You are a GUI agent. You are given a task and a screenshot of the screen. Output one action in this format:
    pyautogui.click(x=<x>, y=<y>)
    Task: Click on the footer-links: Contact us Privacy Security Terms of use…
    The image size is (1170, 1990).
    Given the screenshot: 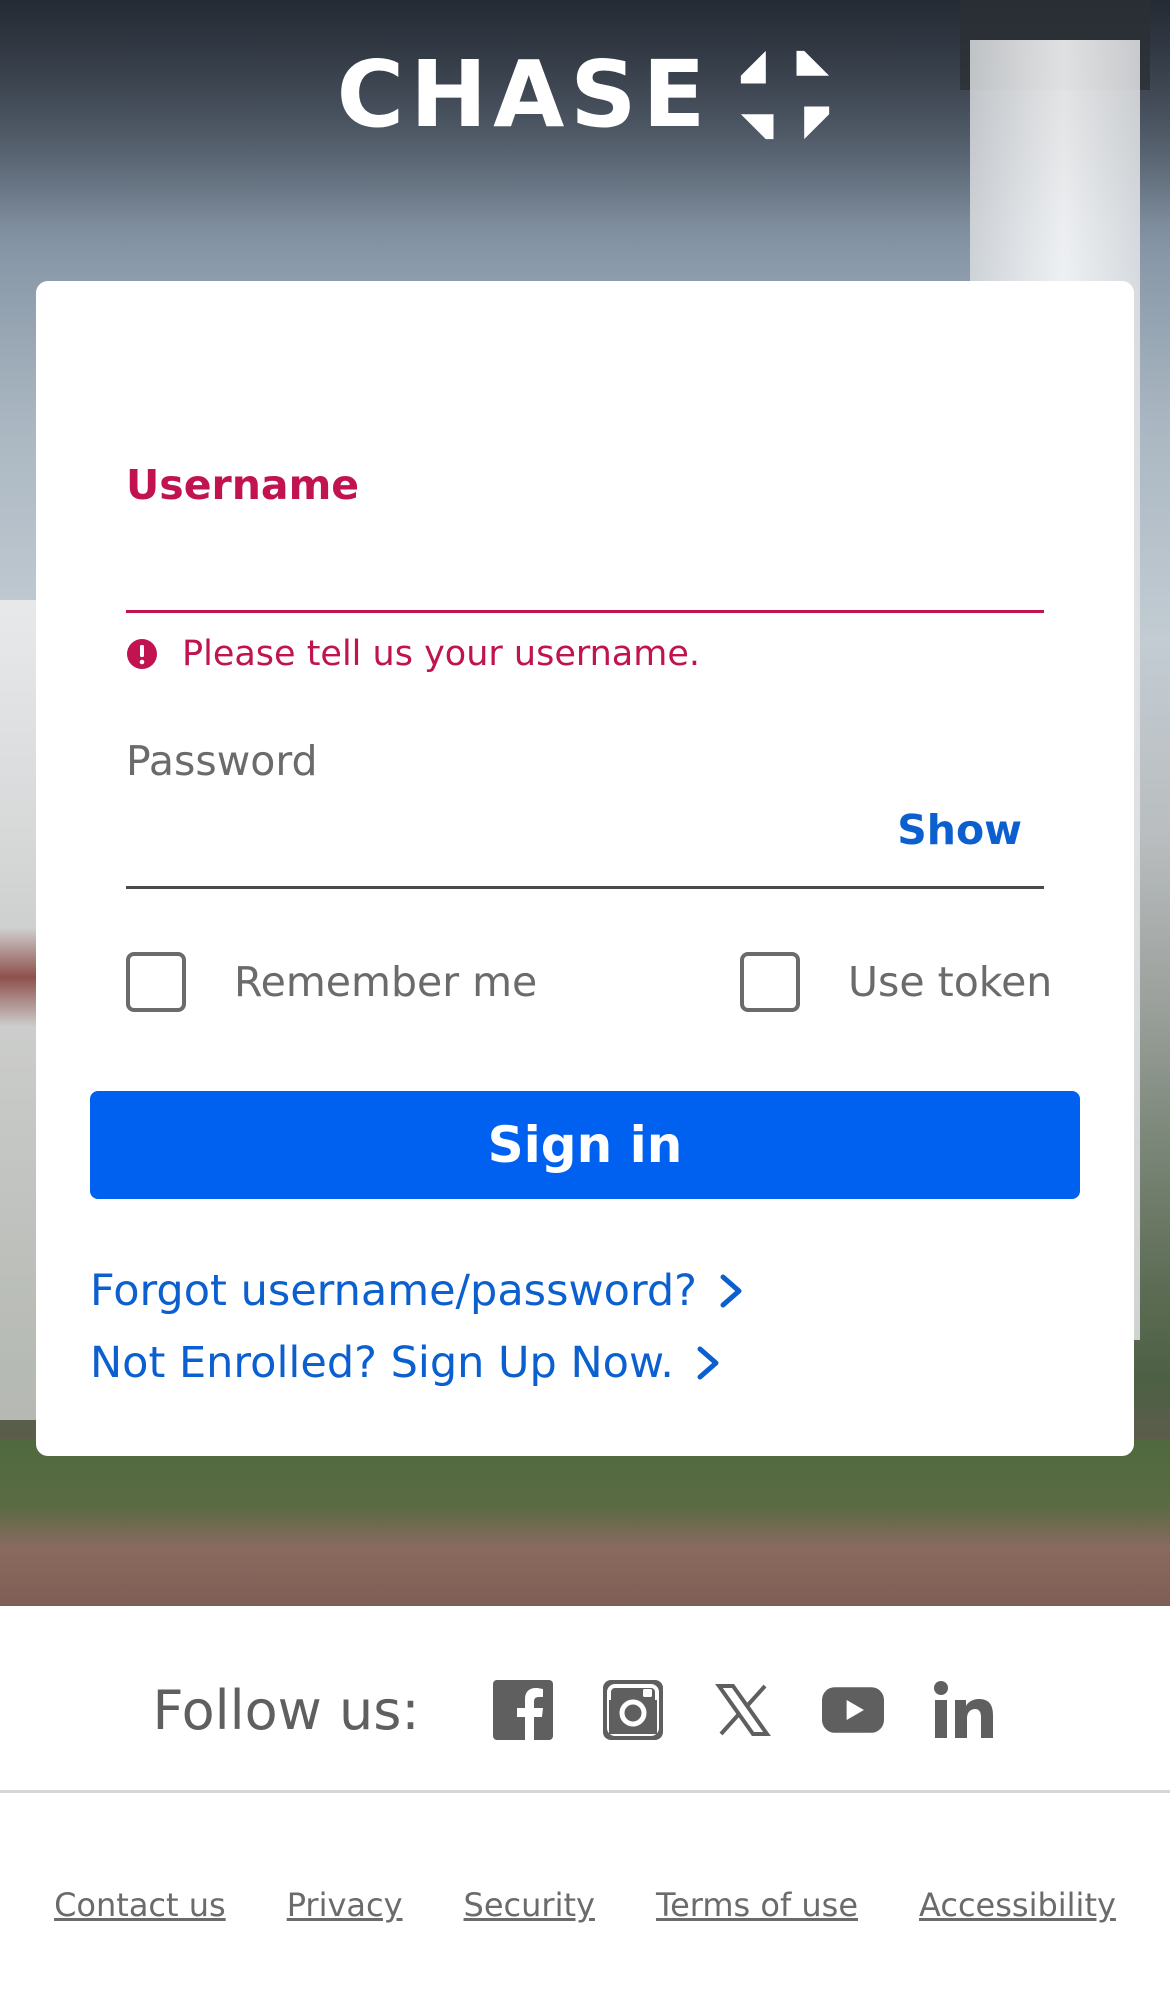 What is the action you would take?
    pyautogui.click(x=585, y=1911)
    